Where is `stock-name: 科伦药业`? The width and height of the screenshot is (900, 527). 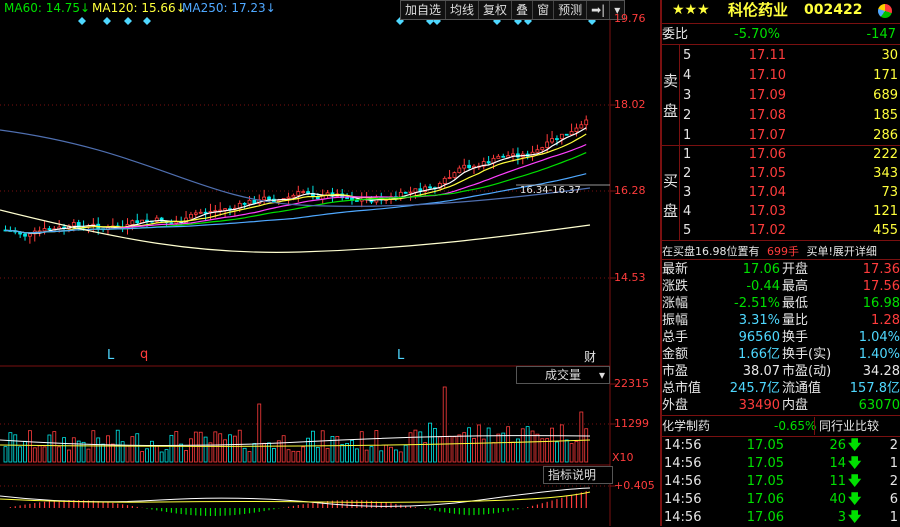
stock-name: 科伦药业 is located at coordinates (758, 10).